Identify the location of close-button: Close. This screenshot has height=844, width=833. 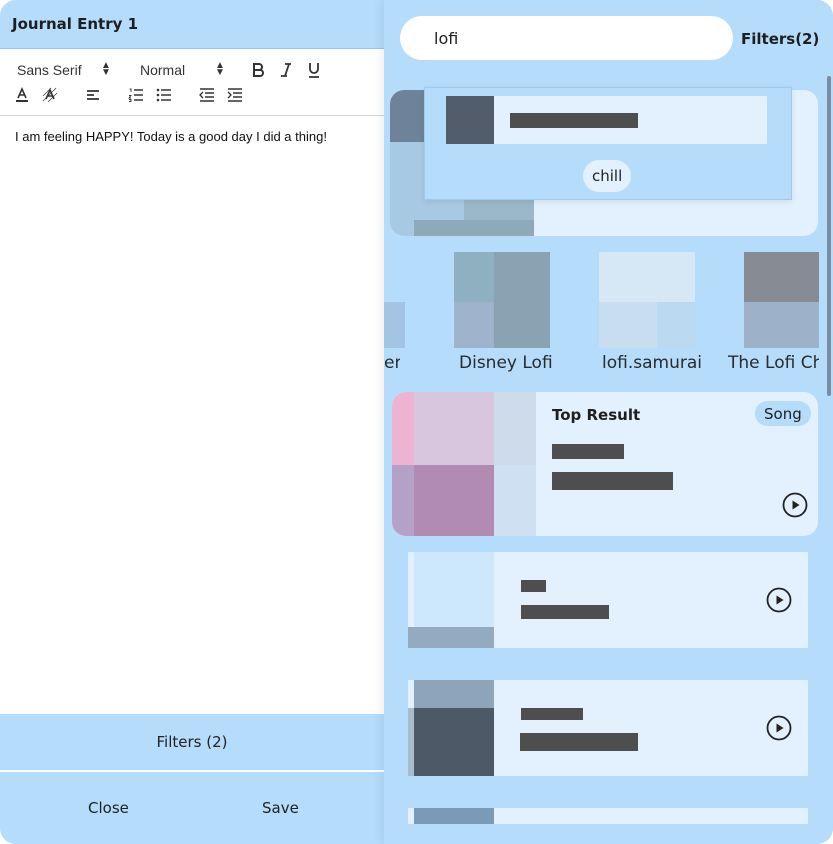
(108, 808).